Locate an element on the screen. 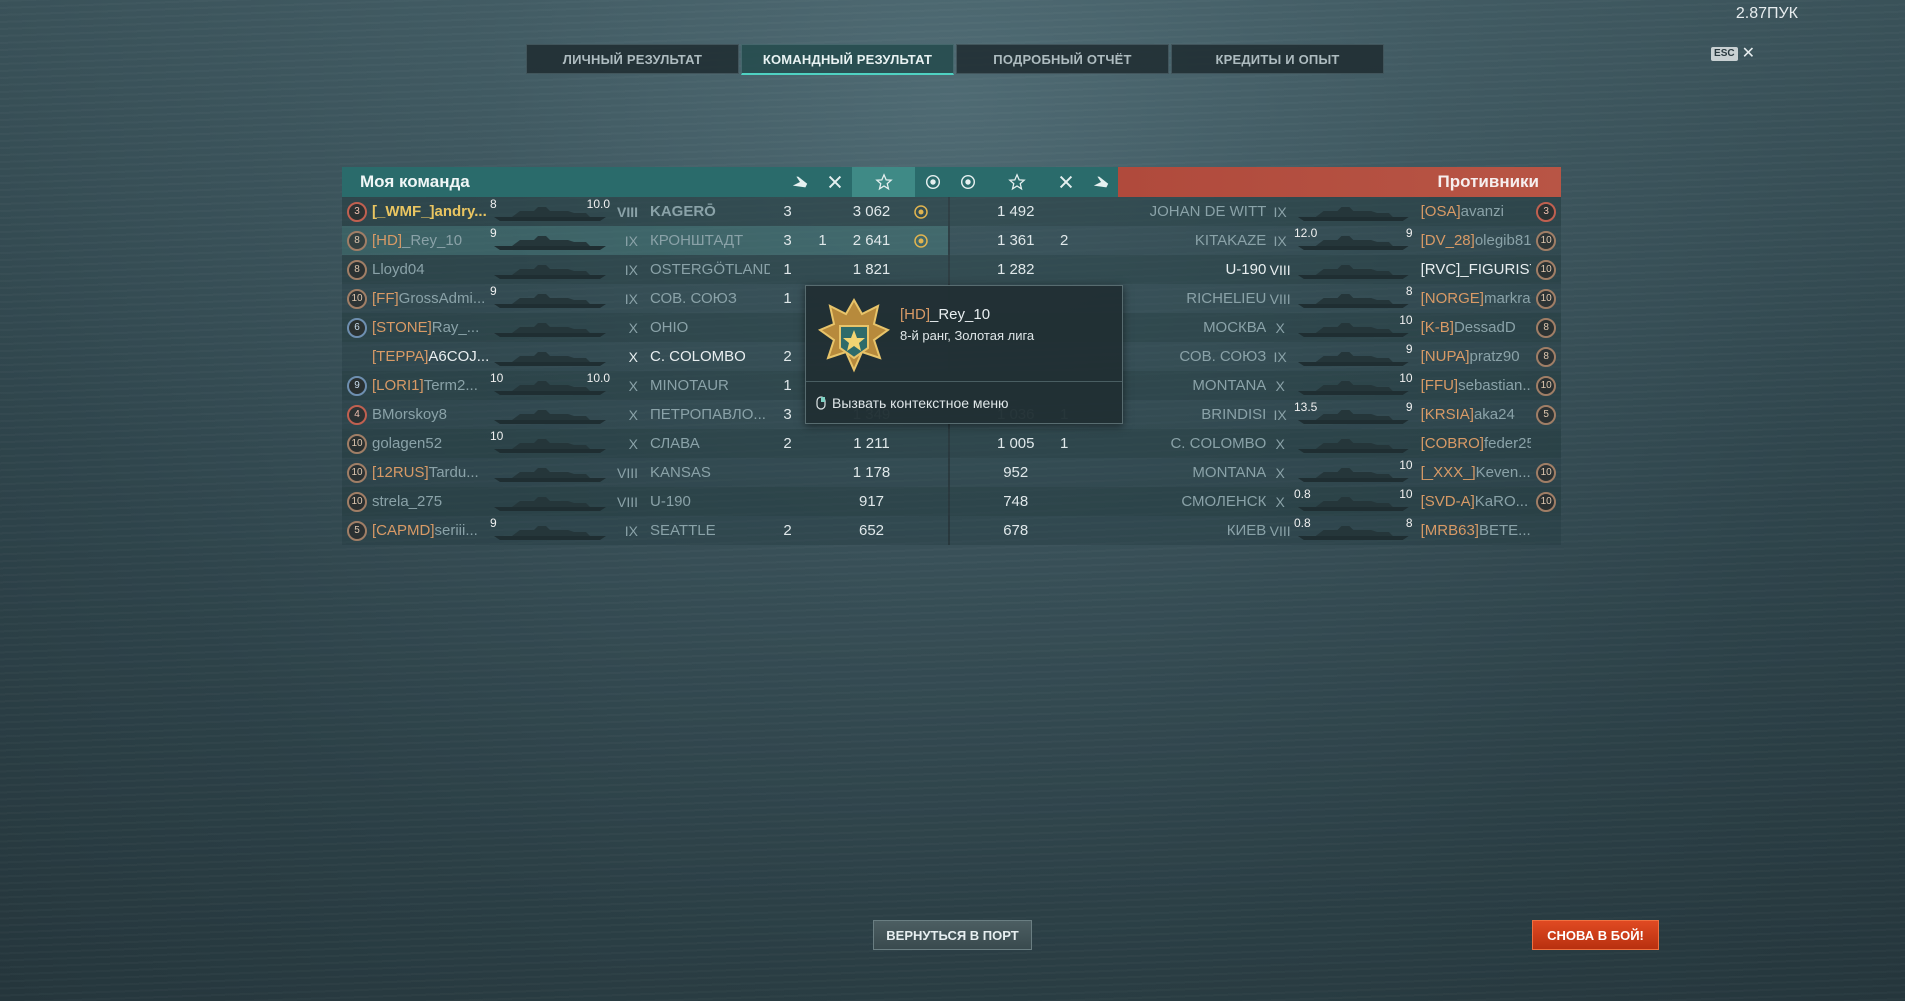 This screenshot has width=1905, height=1001. enemy-team-row: 748 СМОЛЕНСК X 0.8 10 [SVD-A]KaRO... 10 is located at coordinates (1255, 501).